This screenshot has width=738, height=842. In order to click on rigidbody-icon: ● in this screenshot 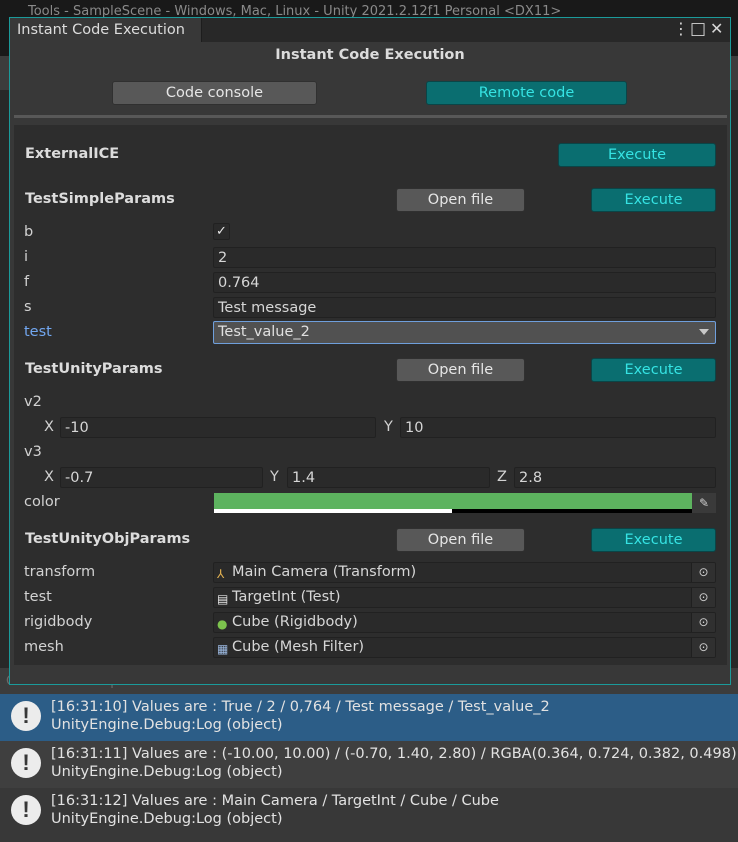, I will do `click(222, 624)`.